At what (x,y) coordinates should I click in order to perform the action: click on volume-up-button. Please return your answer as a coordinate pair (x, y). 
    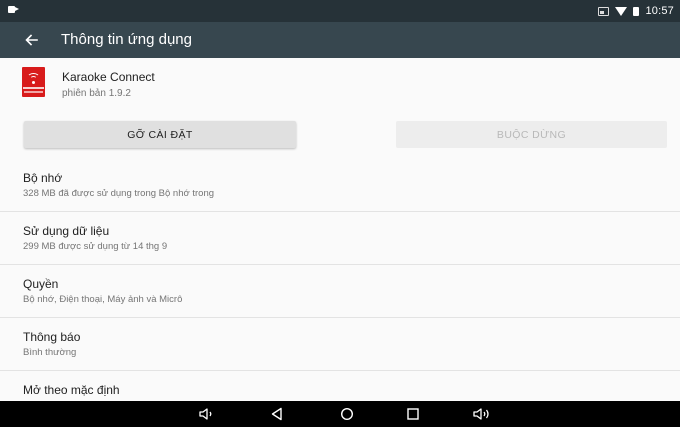
    Looking at the image, I should click on (482, 414).